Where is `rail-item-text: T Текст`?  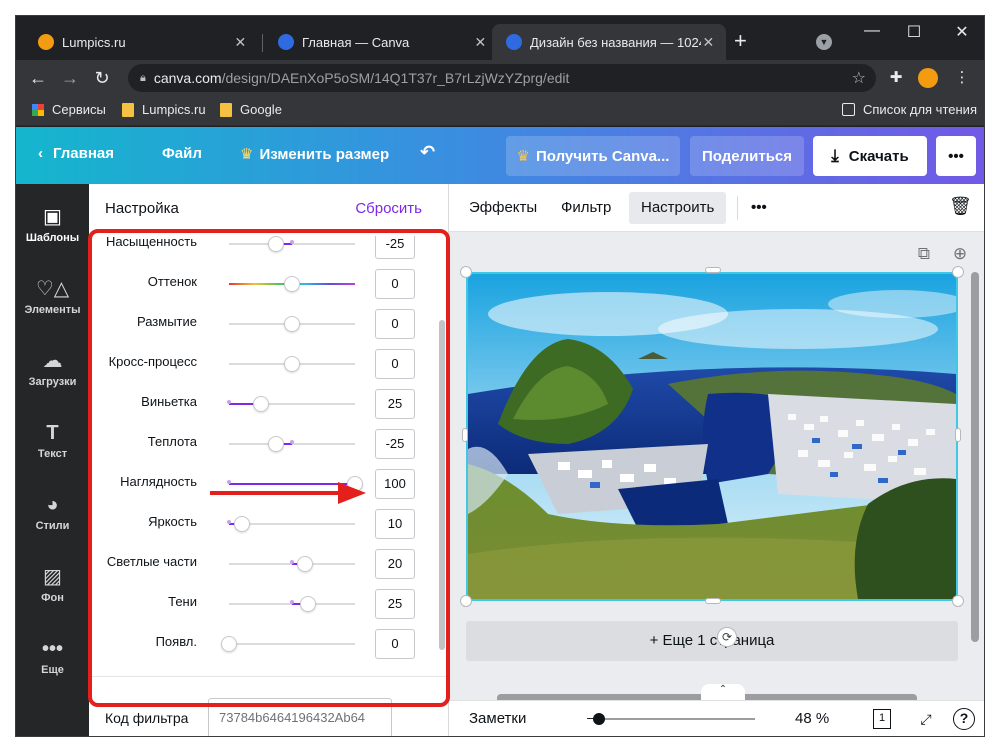 rail-item-text: T Текст is located at coordinates (52, 440).